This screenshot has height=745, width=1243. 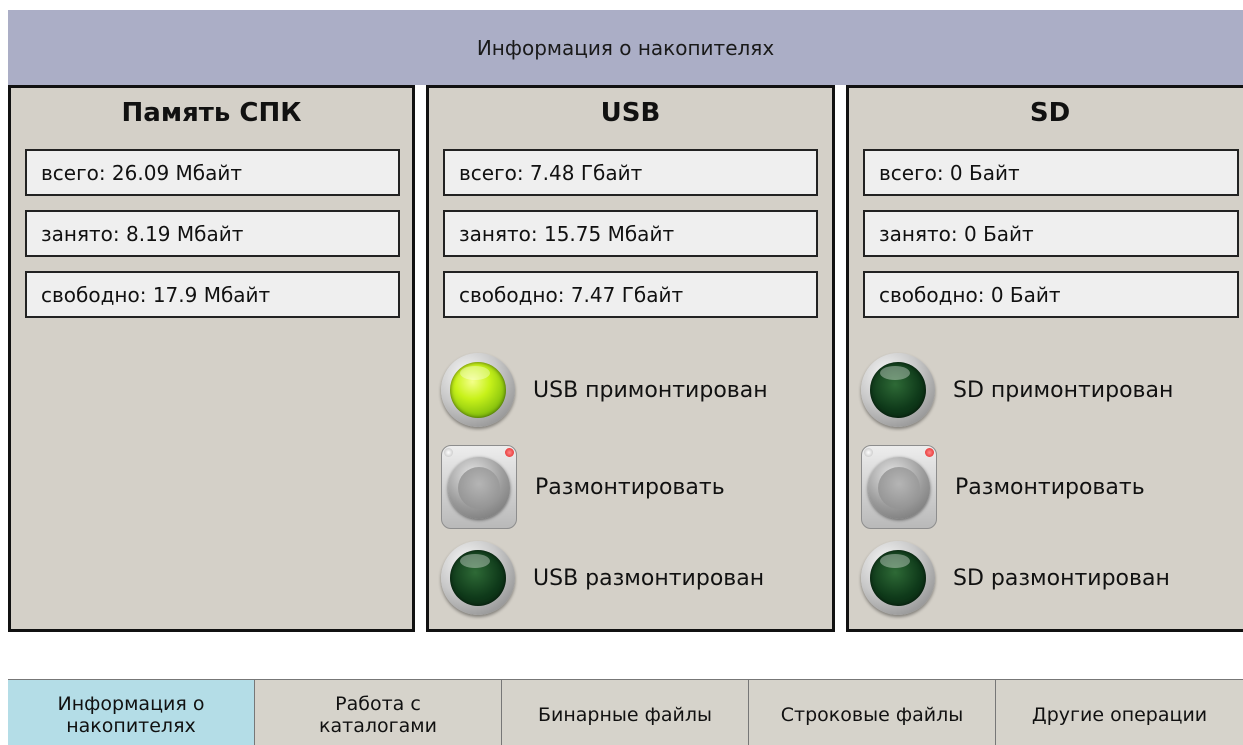 What do you see at coordinates (898, 578) in the screenshot?
I see `sd-unmounted-indicator-icon` at bounding box center [898, 578].